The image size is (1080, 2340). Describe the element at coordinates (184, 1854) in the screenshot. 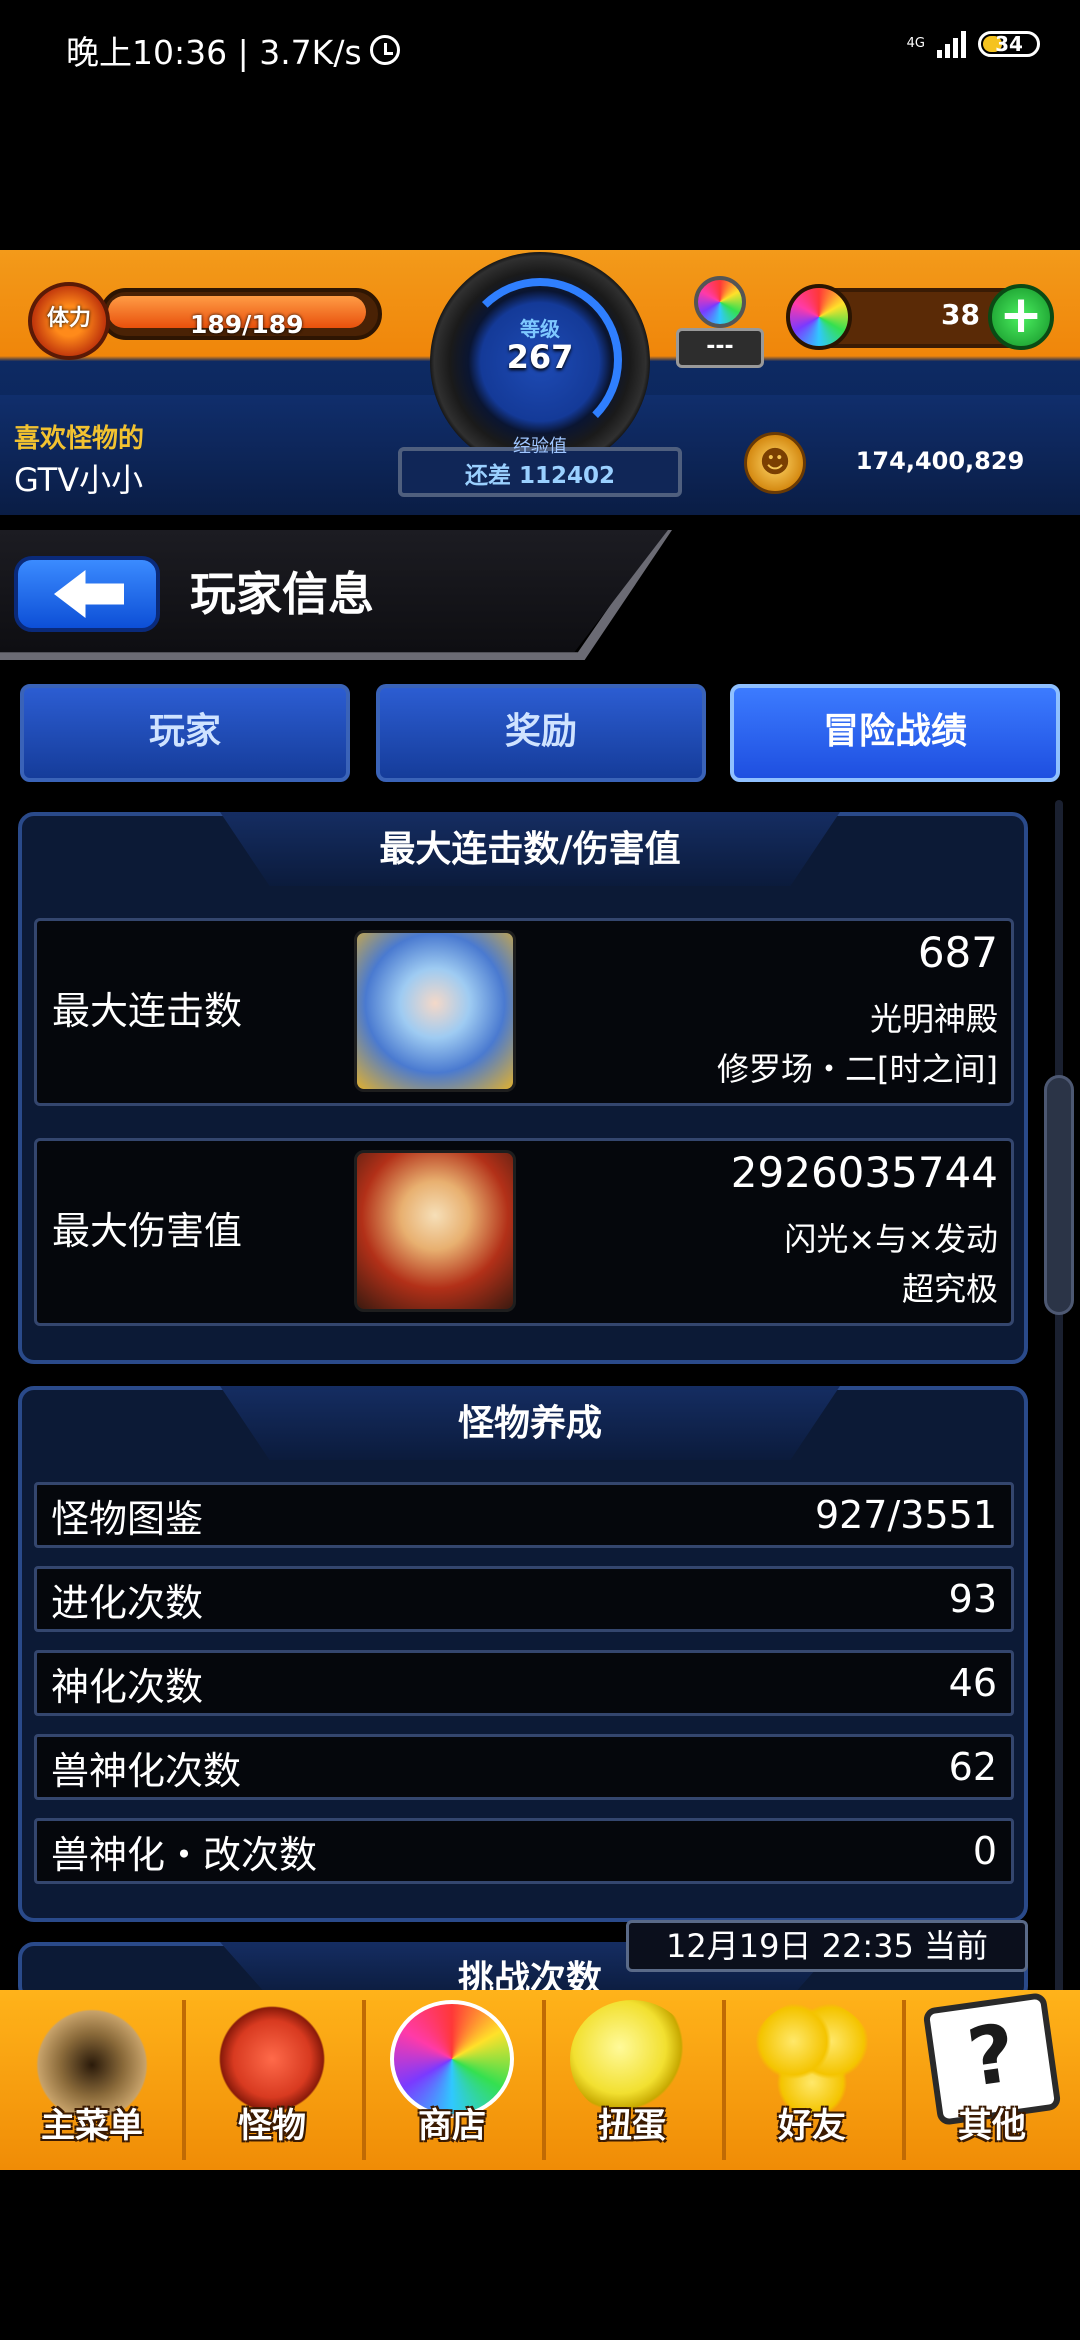

I see `stat-label: 兽神化・改次数` at that location.